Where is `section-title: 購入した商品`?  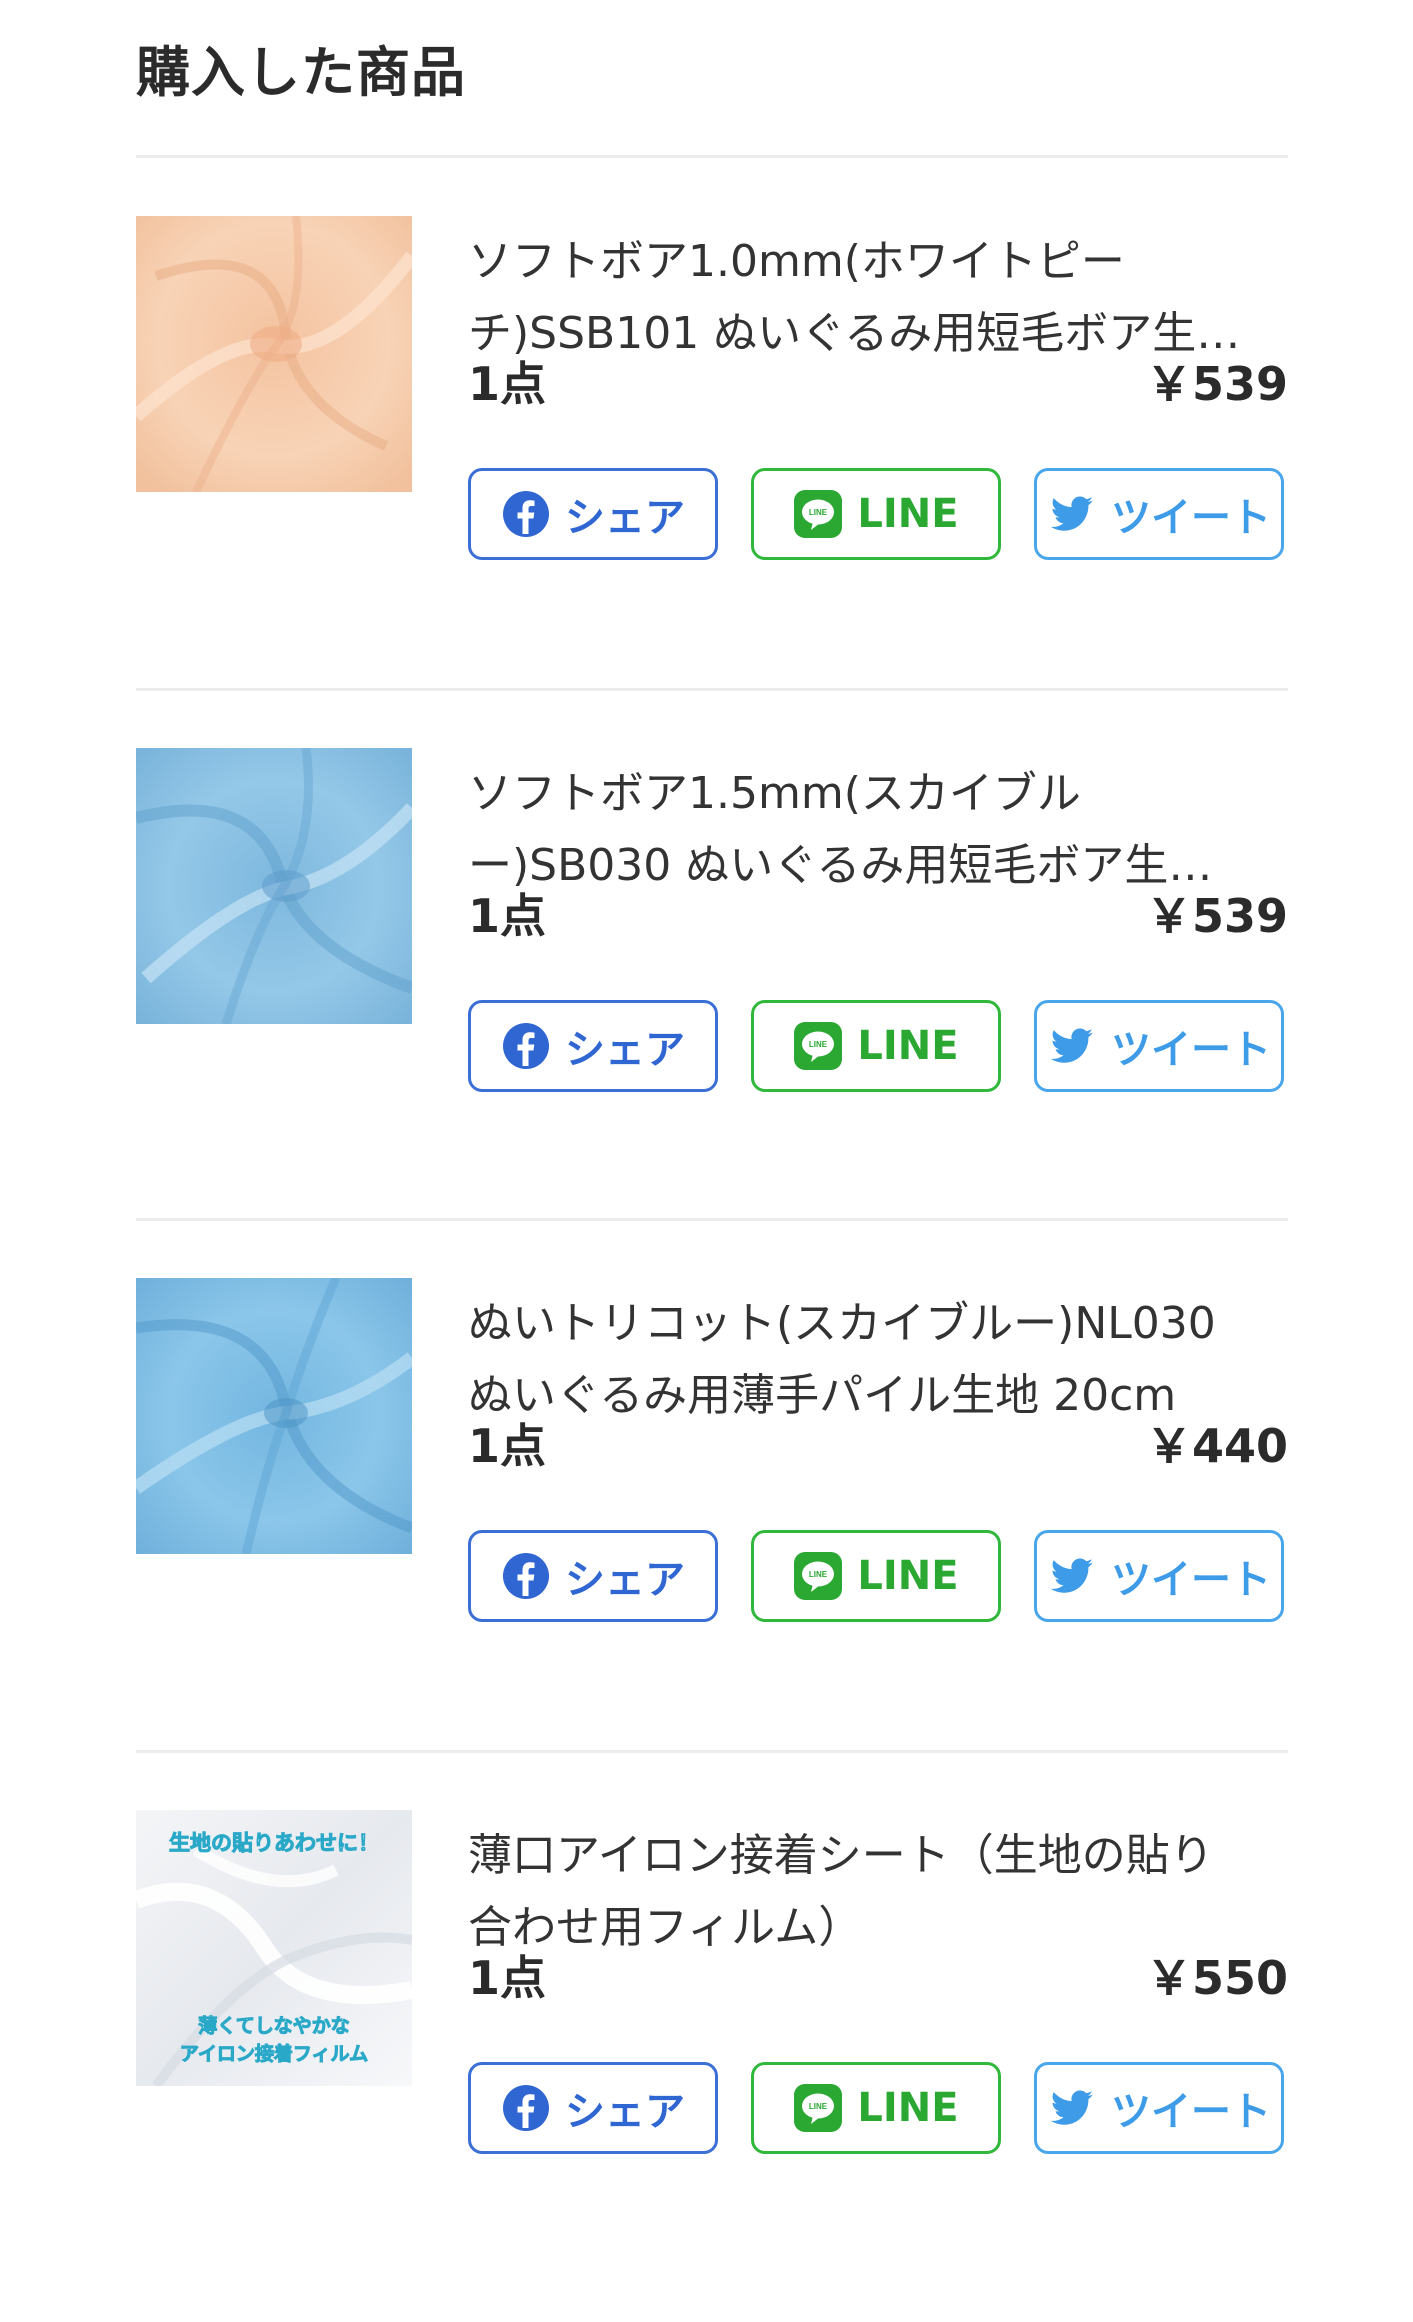 section-title: 購入した商品 is located at coordinates (301, 72).